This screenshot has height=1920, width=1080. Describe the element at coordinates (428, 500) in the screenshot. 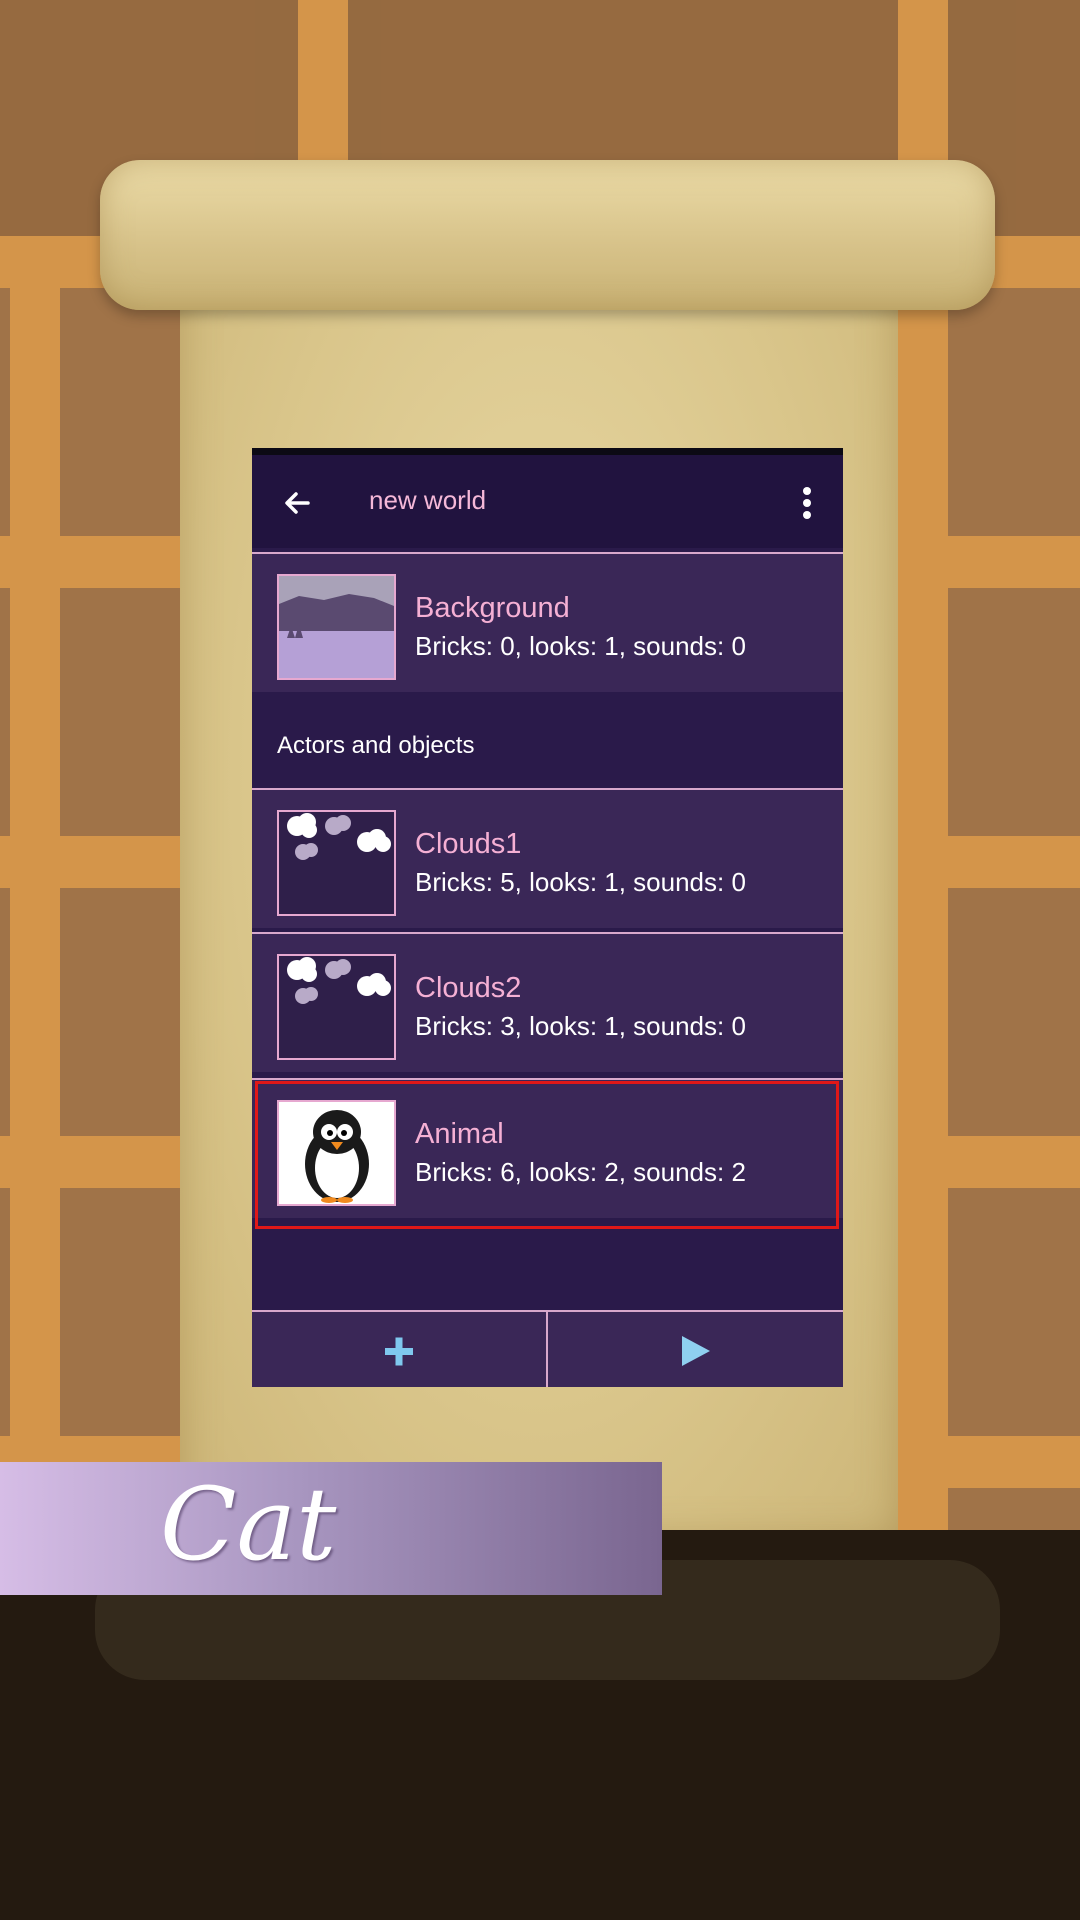

I see `page-title: new world` at that location.